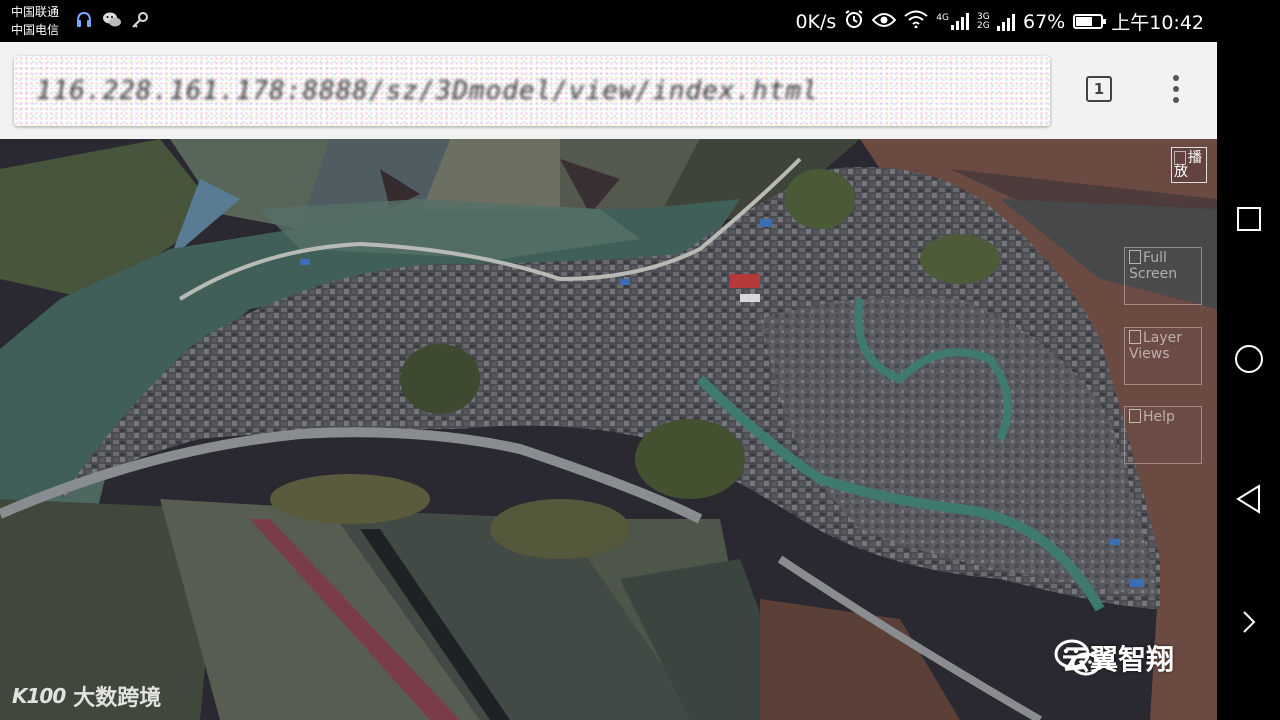 The height and width of the screenshot is (720, 1280). Describe the element at coordinates (816, 21) in the screenshot. I see `net-speed: 0K/s` at that location.